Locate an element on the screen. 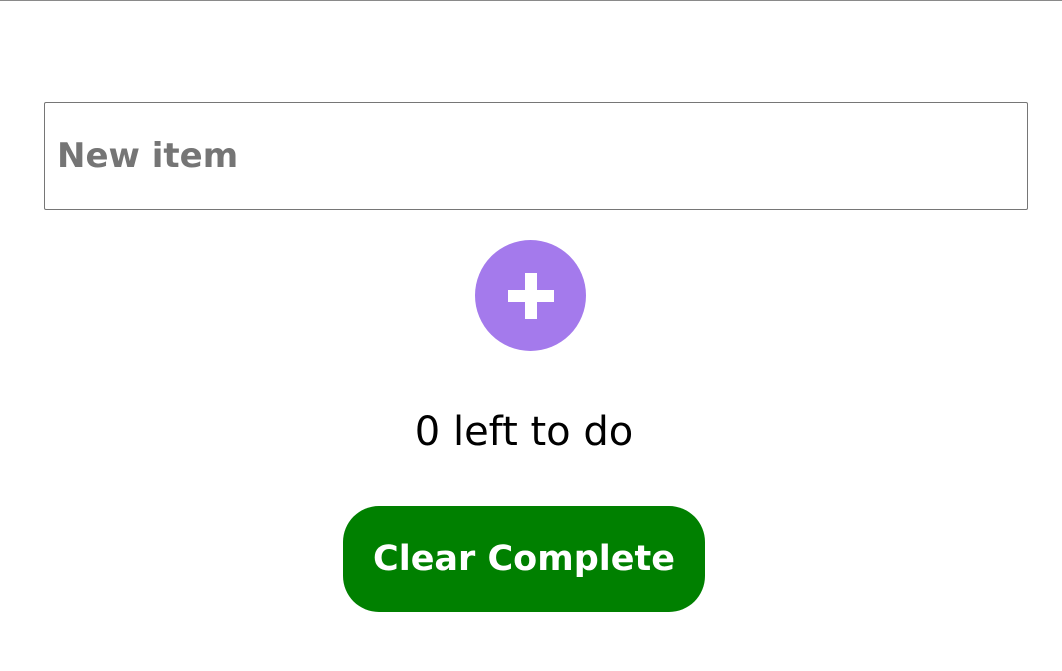  clear-complete-button: Clear Complete is located at coordinates (524, 559).